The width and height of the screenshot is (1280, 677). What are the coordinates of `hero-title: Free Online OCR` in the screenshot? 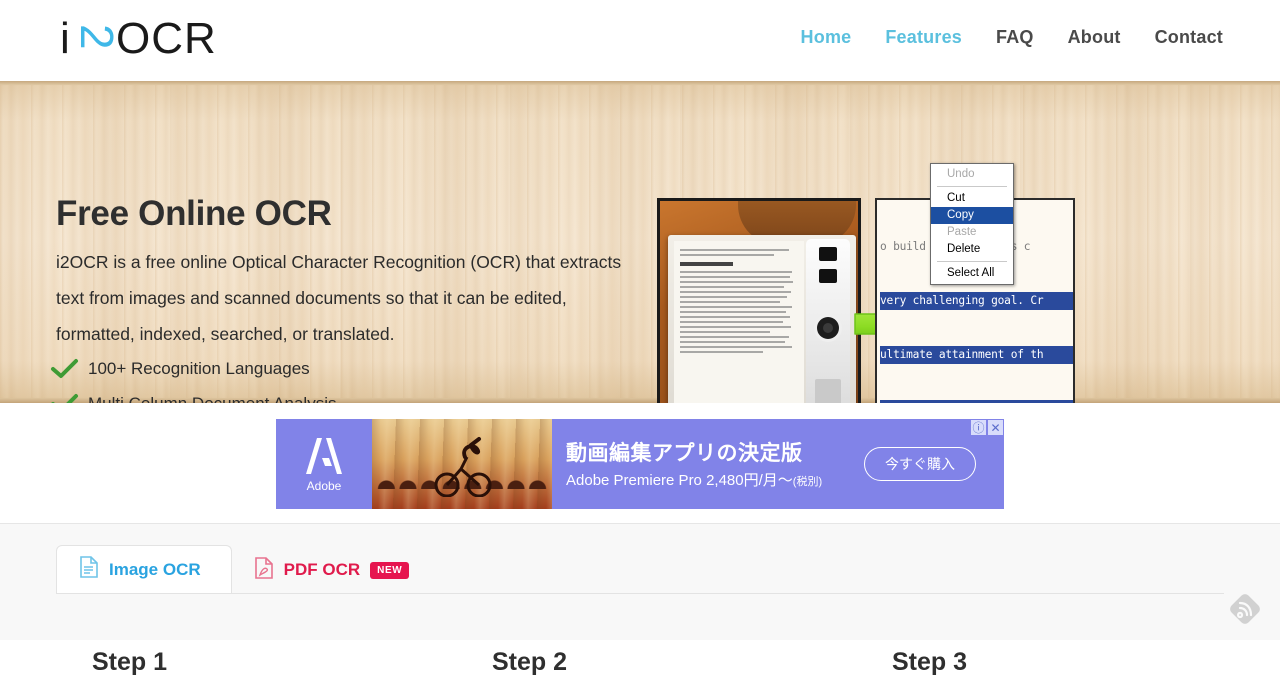 It's located at (194, 214).